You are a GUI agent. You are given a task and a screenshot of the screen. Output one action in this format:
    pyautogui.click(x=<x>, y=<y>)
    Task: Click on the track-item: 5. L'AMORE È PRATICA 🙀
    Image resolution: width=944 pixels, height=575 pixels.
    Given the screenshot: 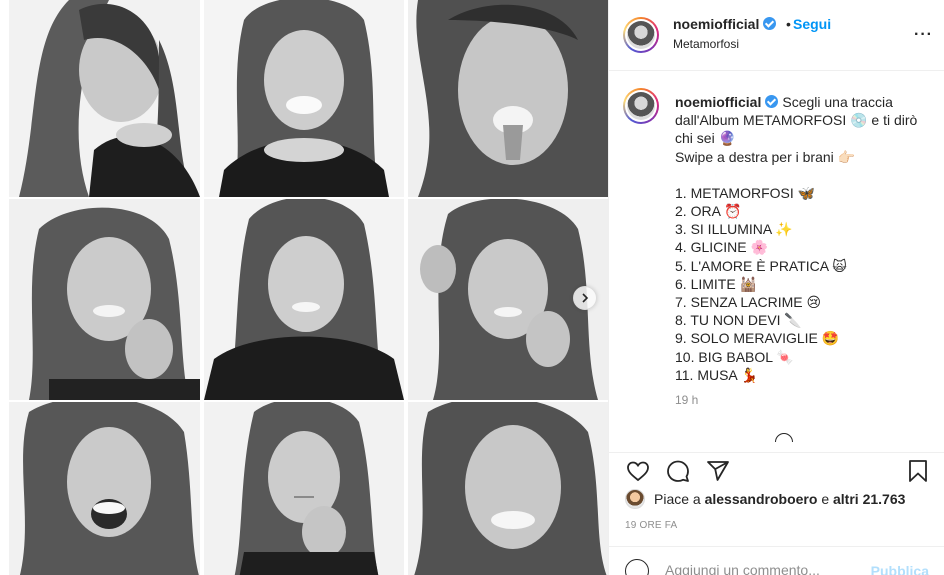 What is the action you would take?
    pyautogui.click(x=761, y=265)
    